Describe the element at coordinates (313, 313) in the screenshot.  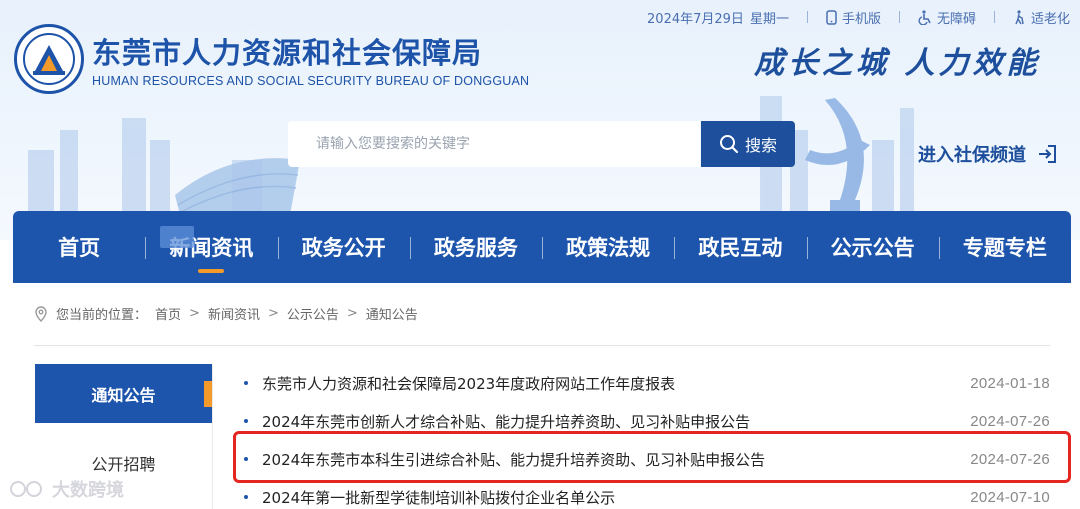
I see `breadcrumb-announcements: 公示公告` at that location.